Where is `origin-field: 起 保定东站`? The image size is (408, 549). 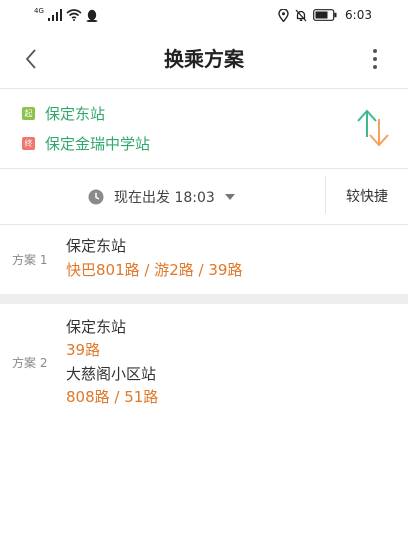
origin-field: 起 保定东站 is located at coordinates (63, 113).